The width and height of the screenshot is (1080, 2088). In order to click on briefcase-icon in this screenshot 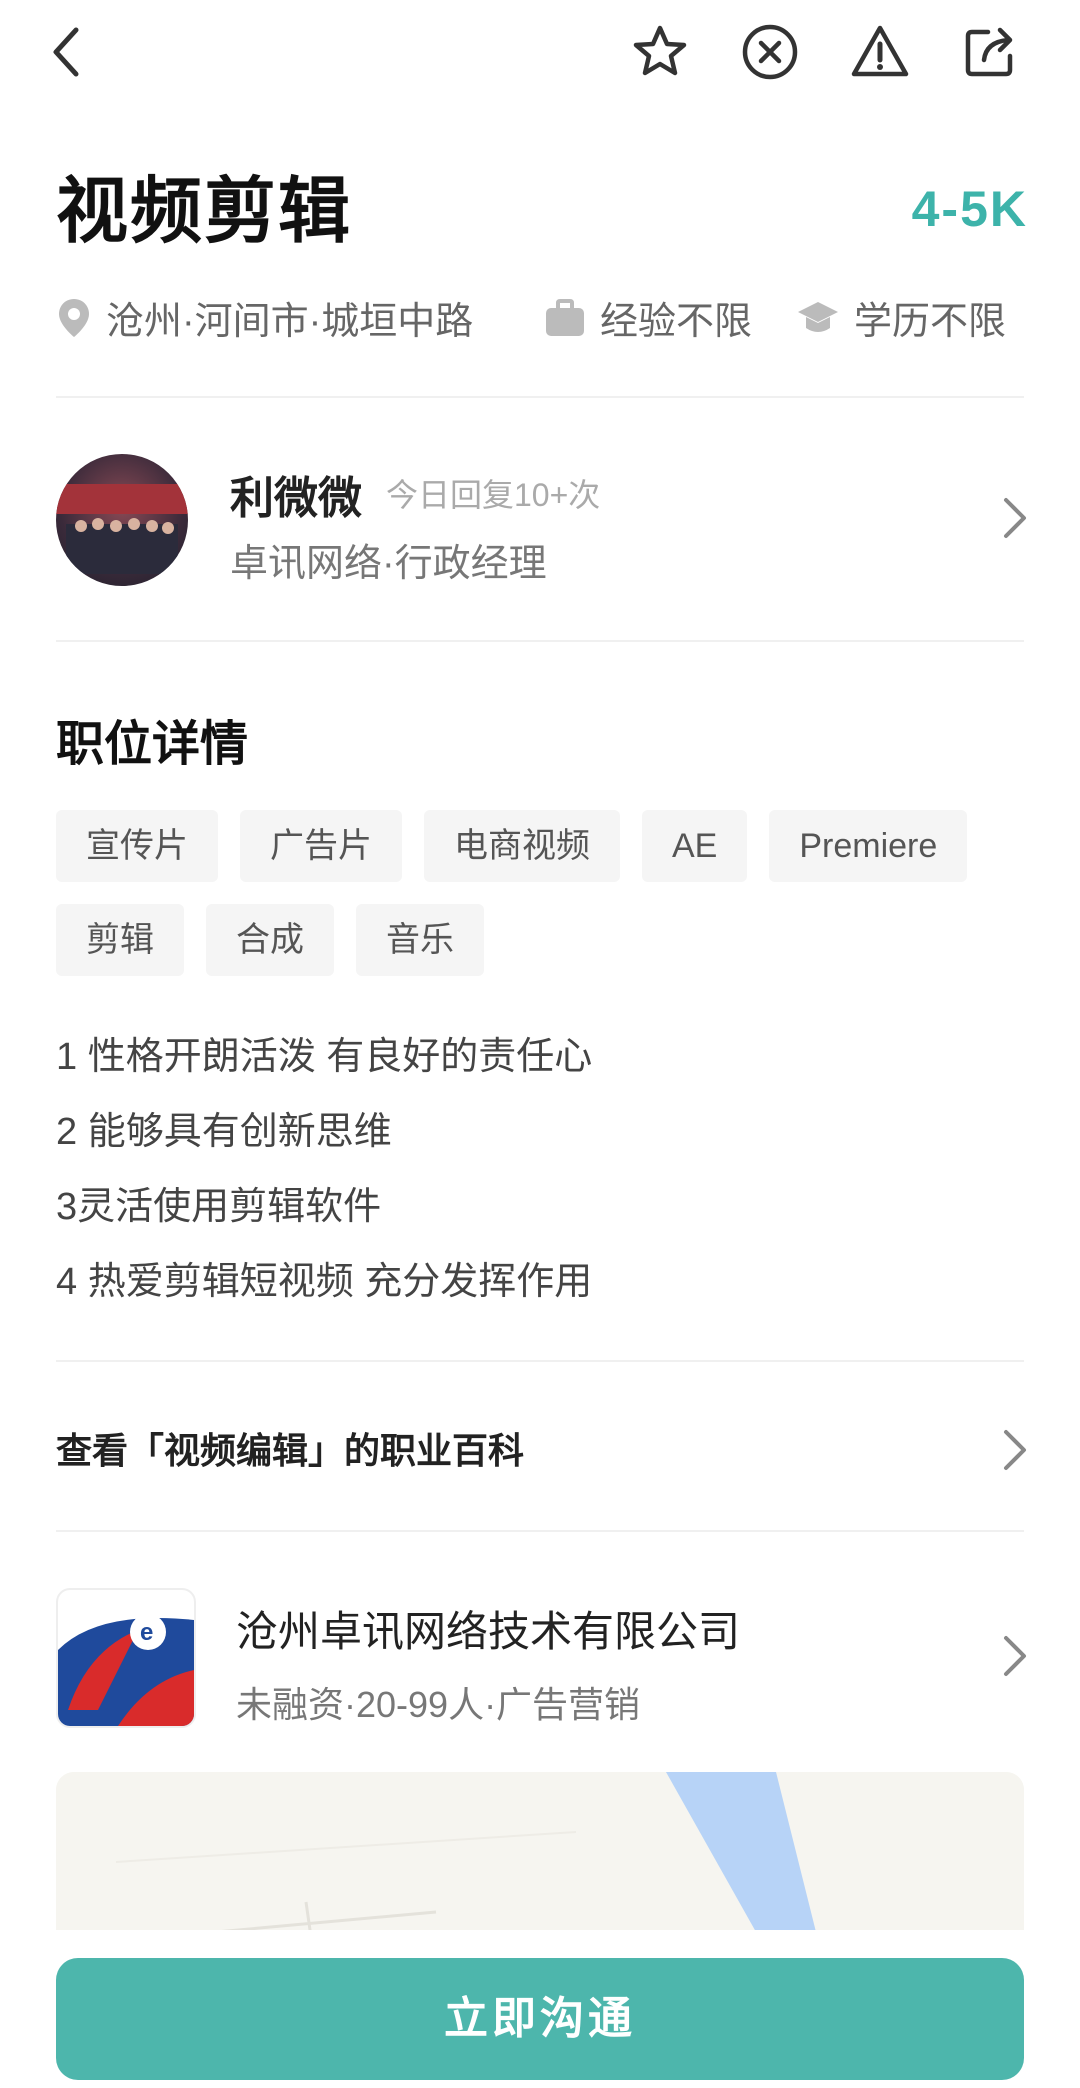, I will do `click(565, 317)`.